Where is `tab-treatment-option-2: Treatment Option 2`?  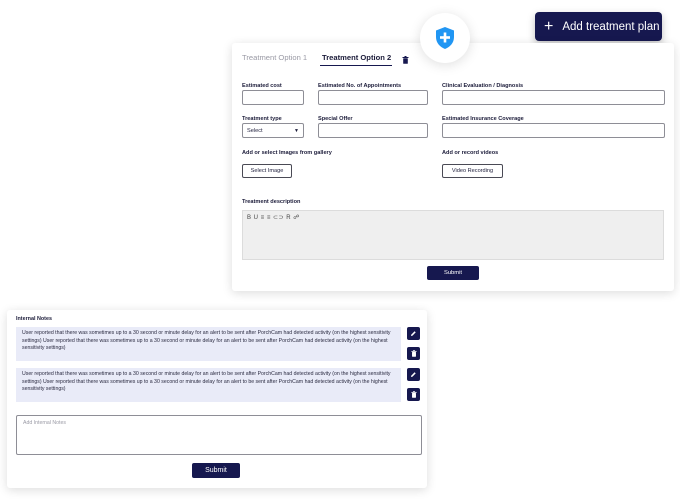 tab-treatment-option-2: Treatment Option 2 is located at coordinates (356, 57).